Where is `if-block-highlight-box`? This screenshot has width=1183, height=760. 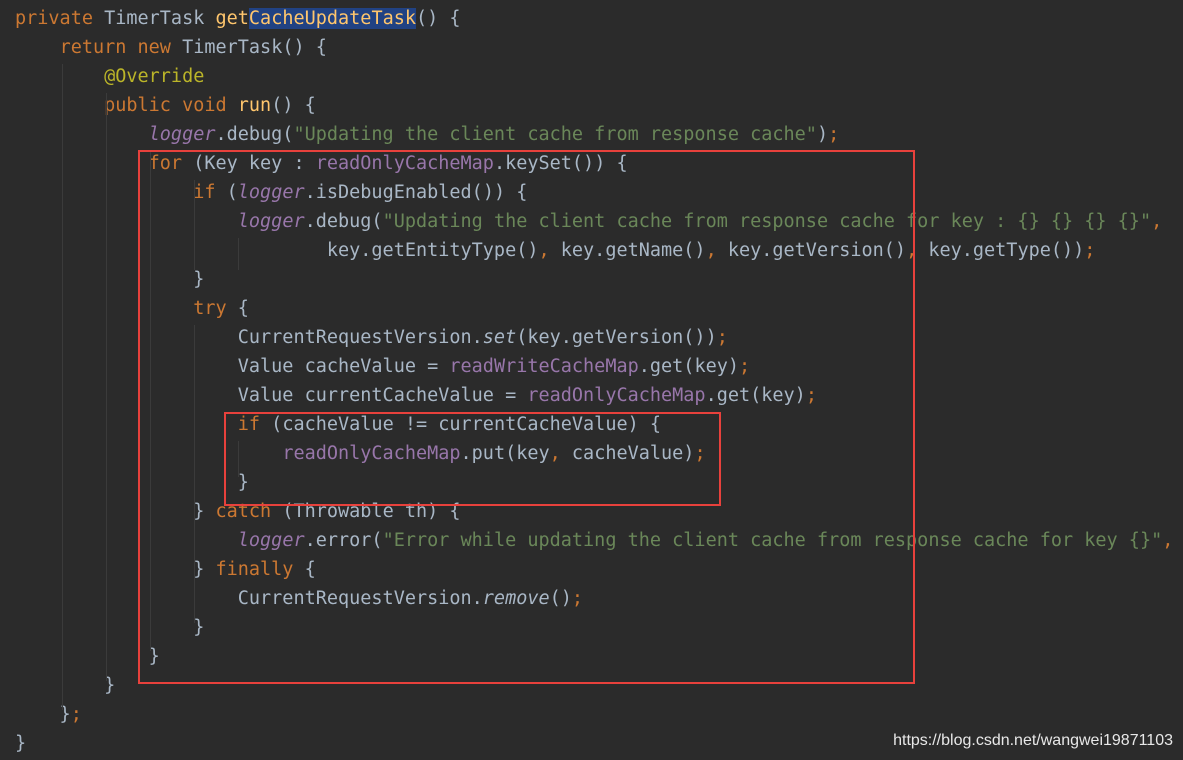 if-block-highlight-box is located at coordinates (472, 459).